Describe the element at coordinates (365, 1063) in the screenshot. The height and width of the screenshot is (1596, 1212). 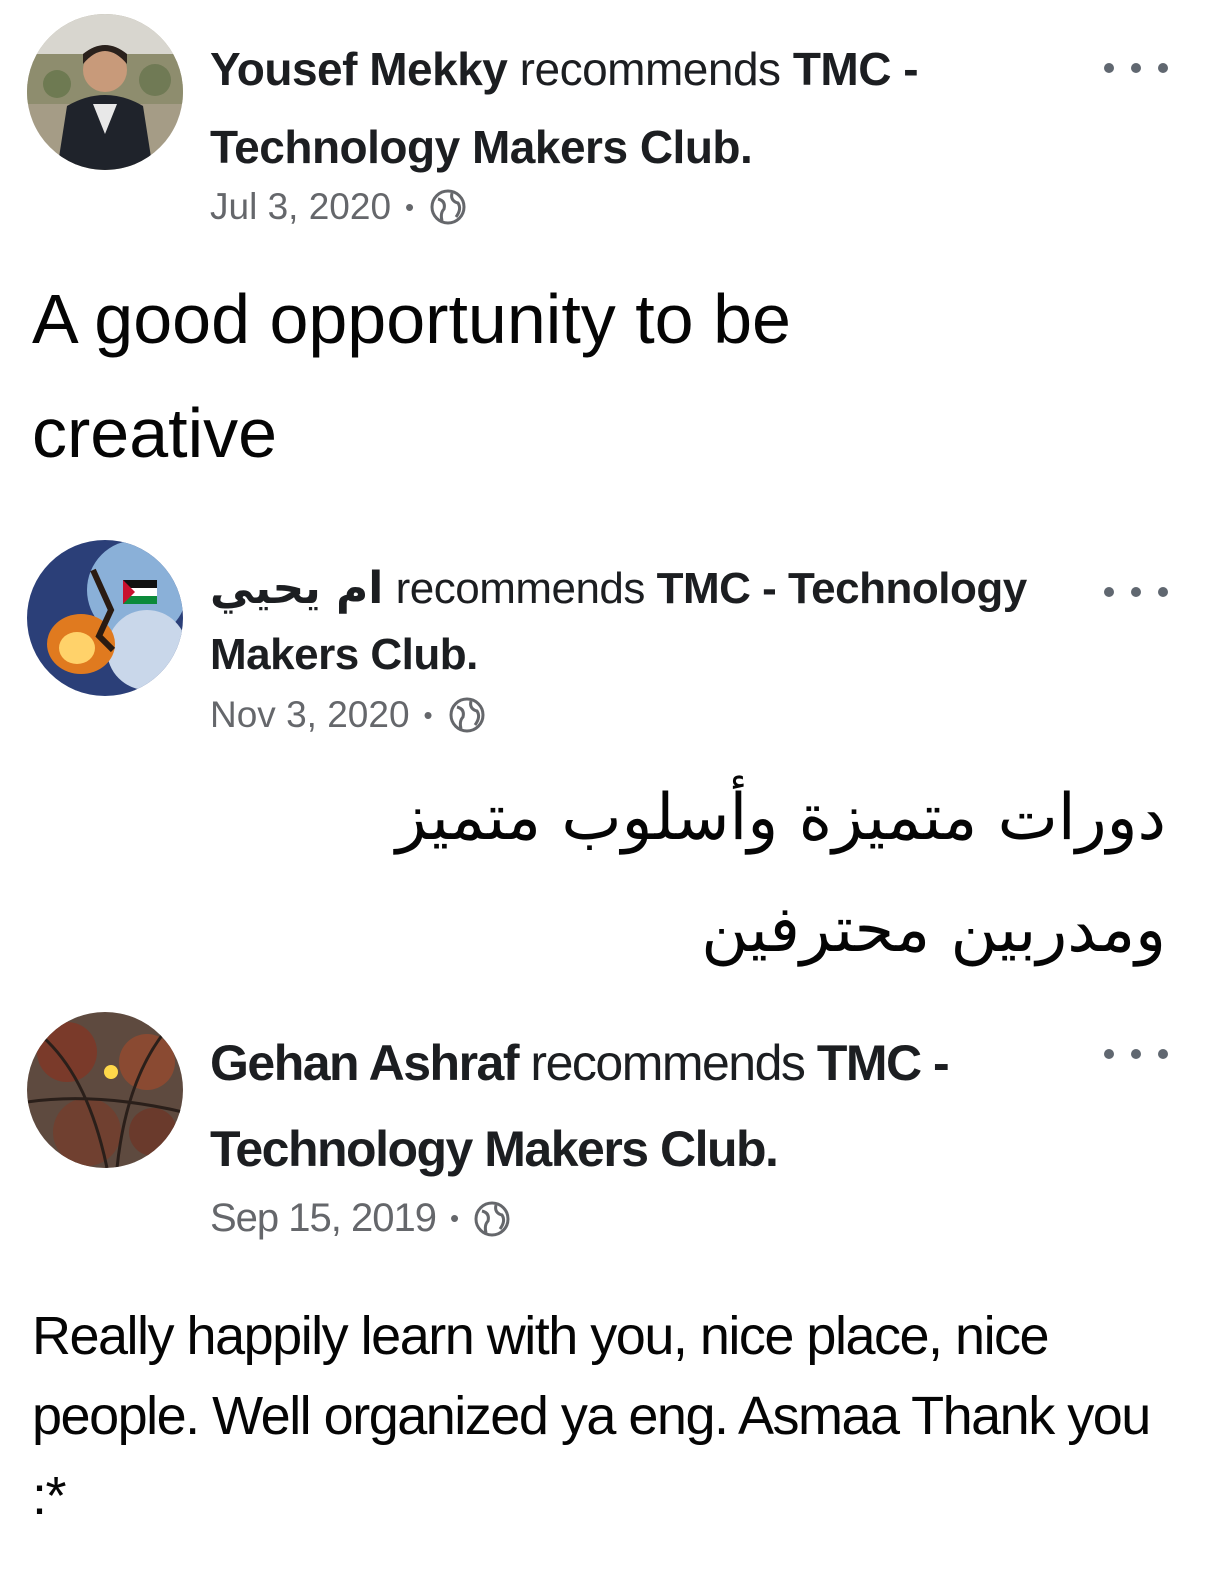
I see `author-name: Gehan Ashraf` at that location.